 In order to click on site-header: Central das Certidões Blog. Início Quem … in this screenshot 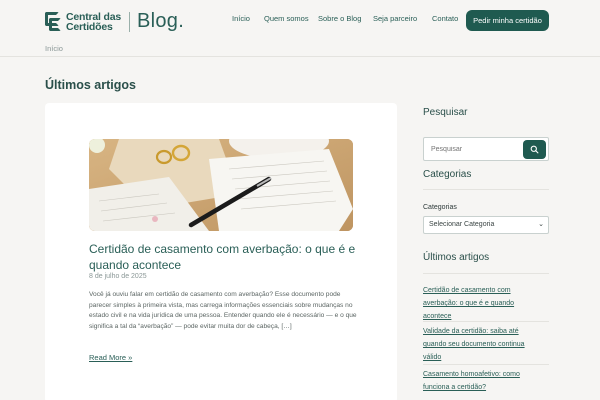, I will do `click(300, 20)`.